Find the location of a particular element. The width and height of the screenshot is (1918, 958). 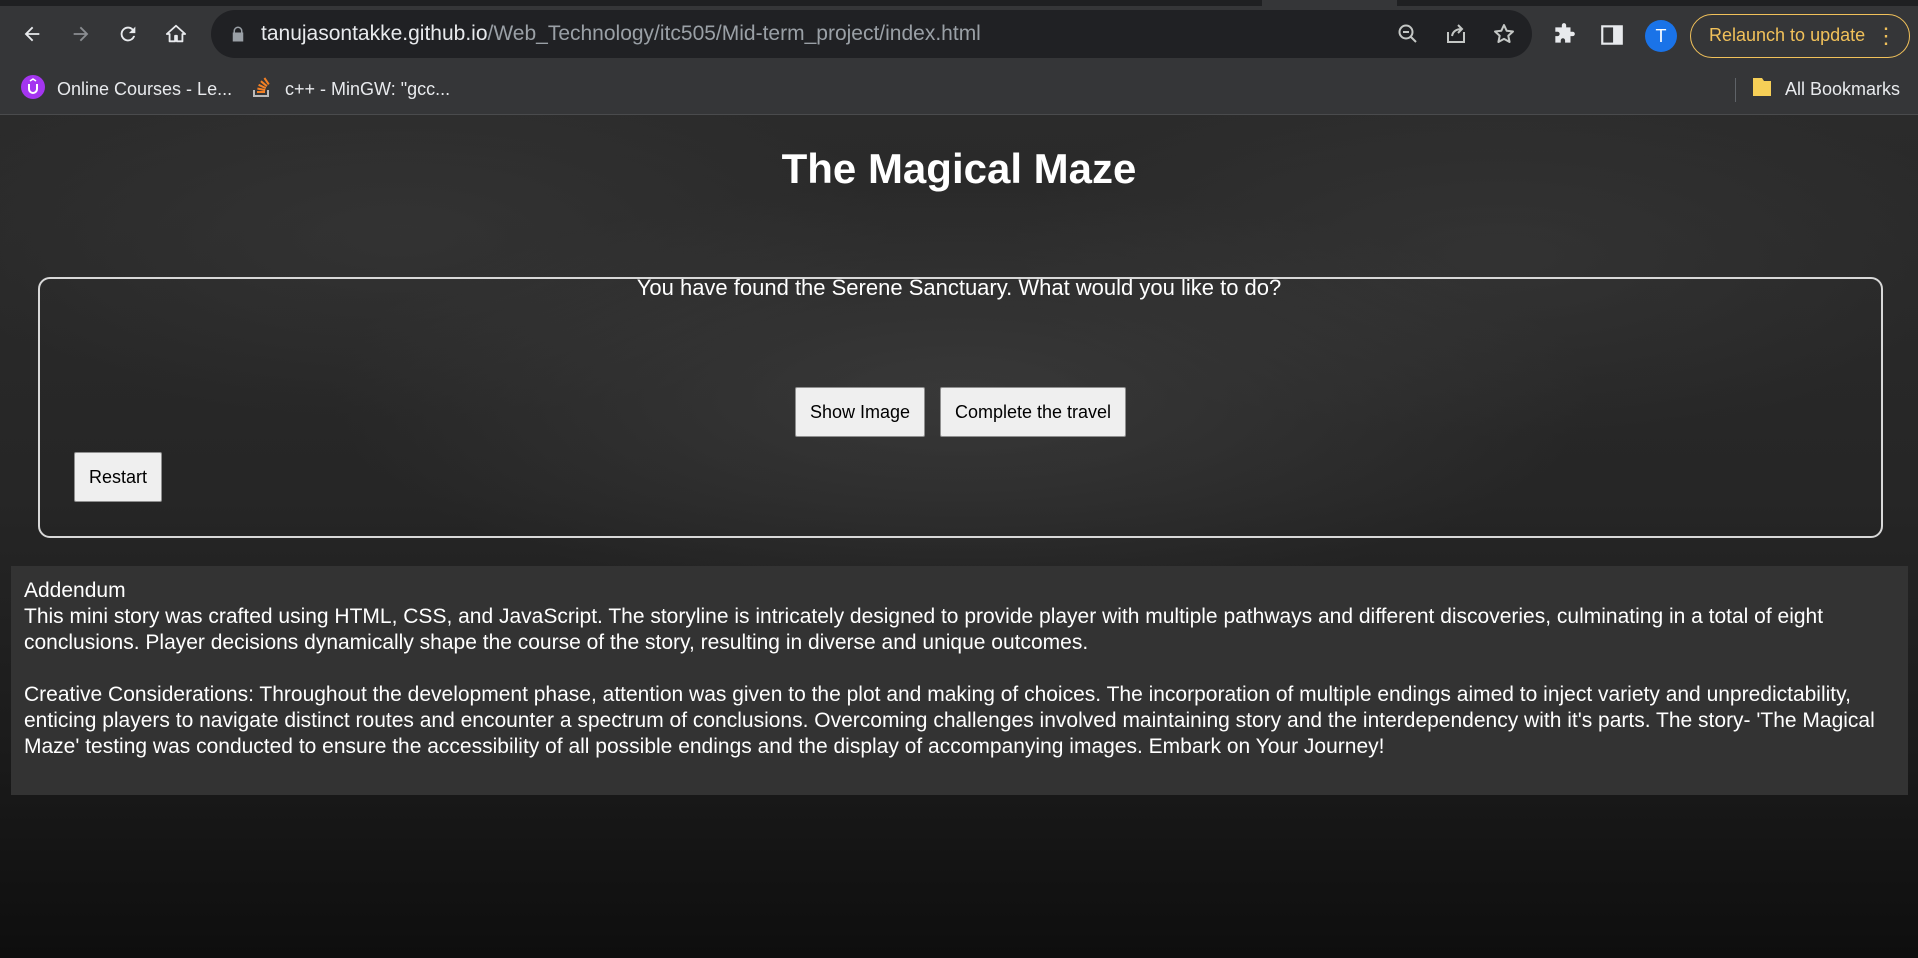

reload-icon is located at coordinates (128, 34).